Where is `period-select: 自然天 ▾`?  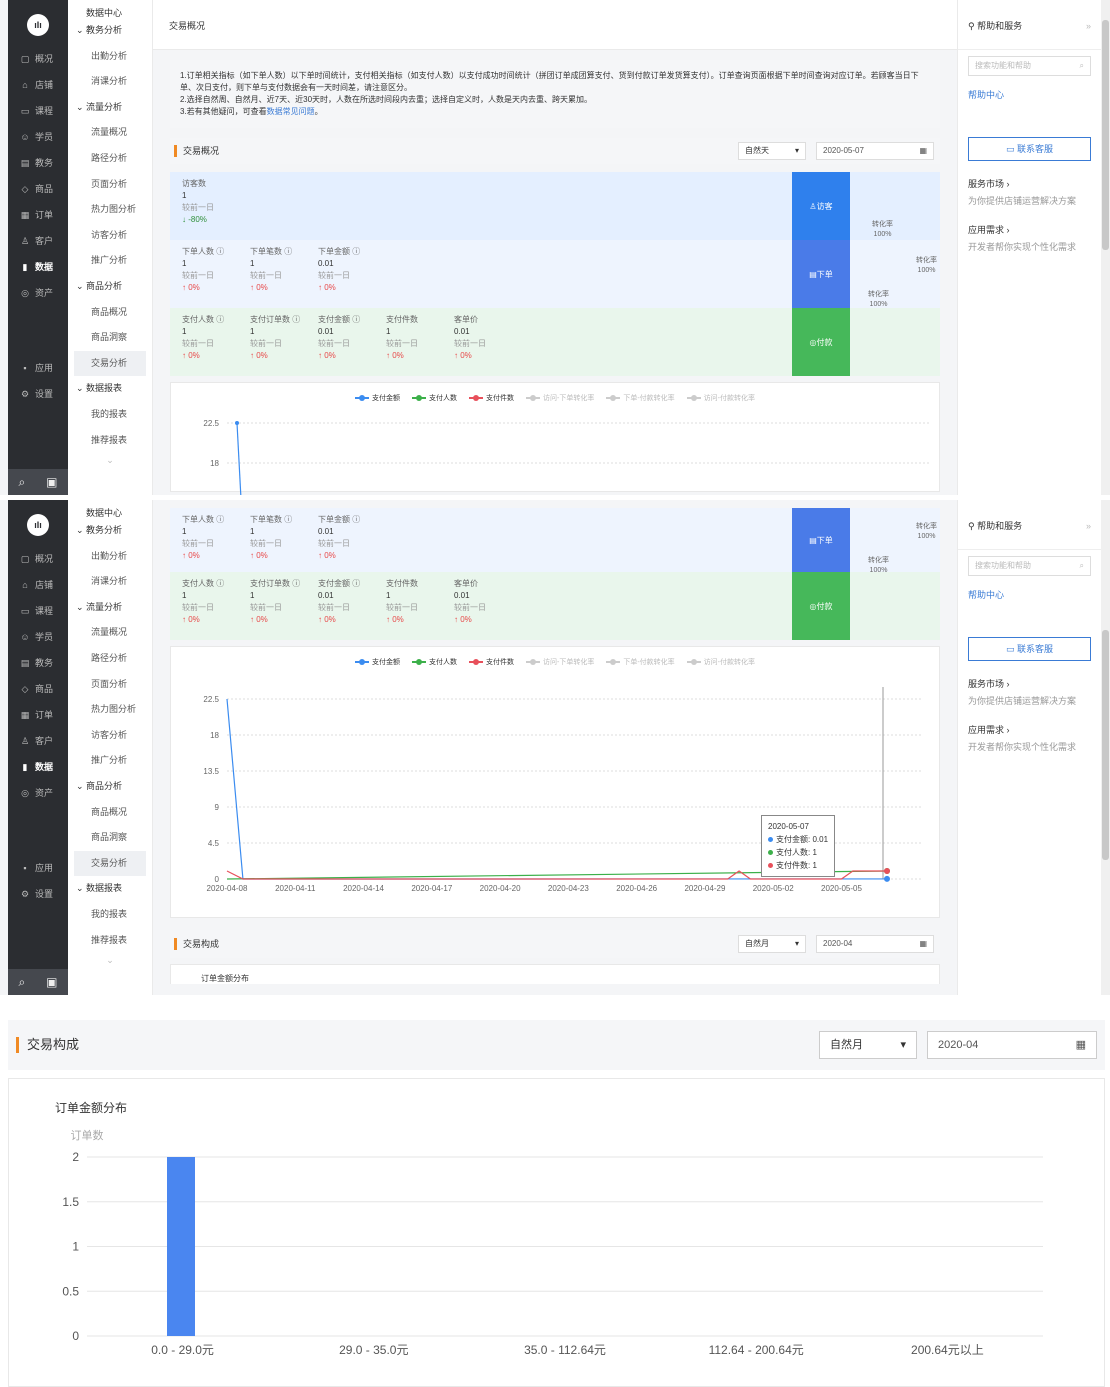
period-select: 自然天 ▾ is located at coordinates (772, 151).